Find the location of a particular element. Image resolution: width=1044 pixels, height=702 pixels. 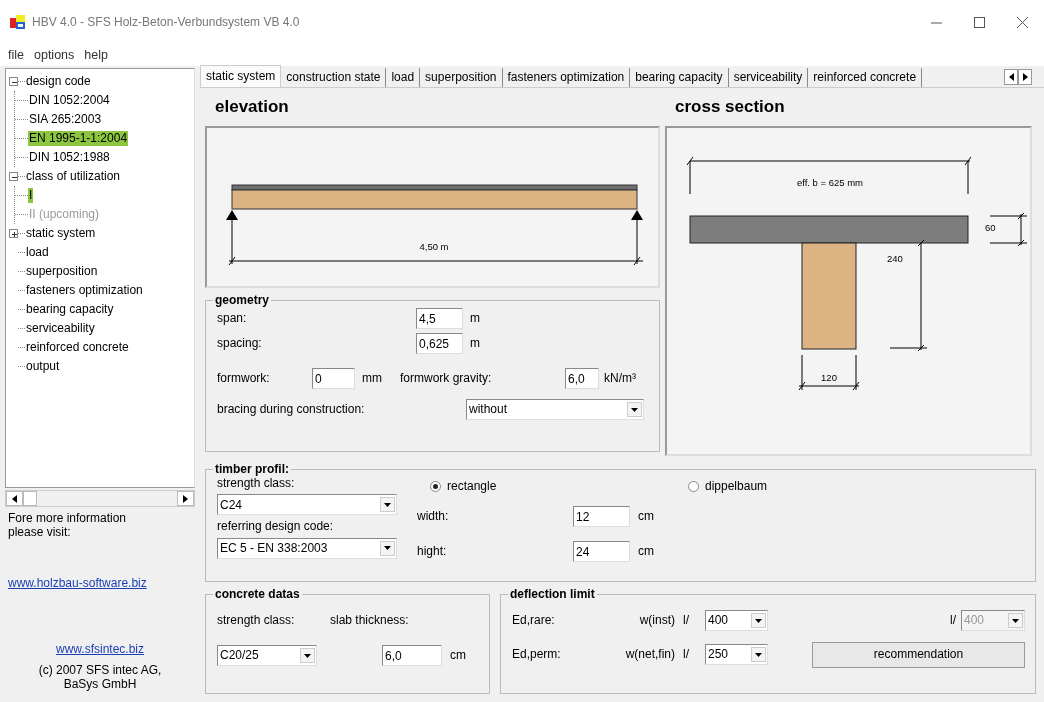

info-text: Fore more information please visit: is located at coordinates (67, 525).